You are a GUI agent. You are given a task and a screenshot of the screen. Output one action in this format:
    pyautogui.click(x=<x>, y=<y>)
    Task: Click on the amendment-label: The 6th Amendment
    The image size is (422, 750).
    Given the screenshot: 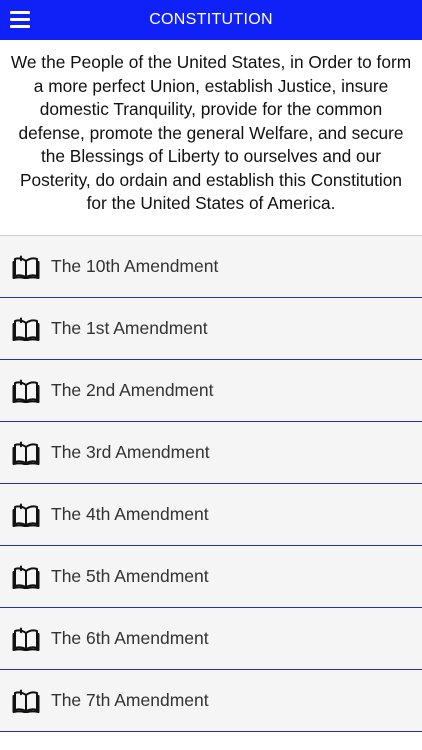 What is the action you would take?
    pyautogui.click(x=130, y=638)
    